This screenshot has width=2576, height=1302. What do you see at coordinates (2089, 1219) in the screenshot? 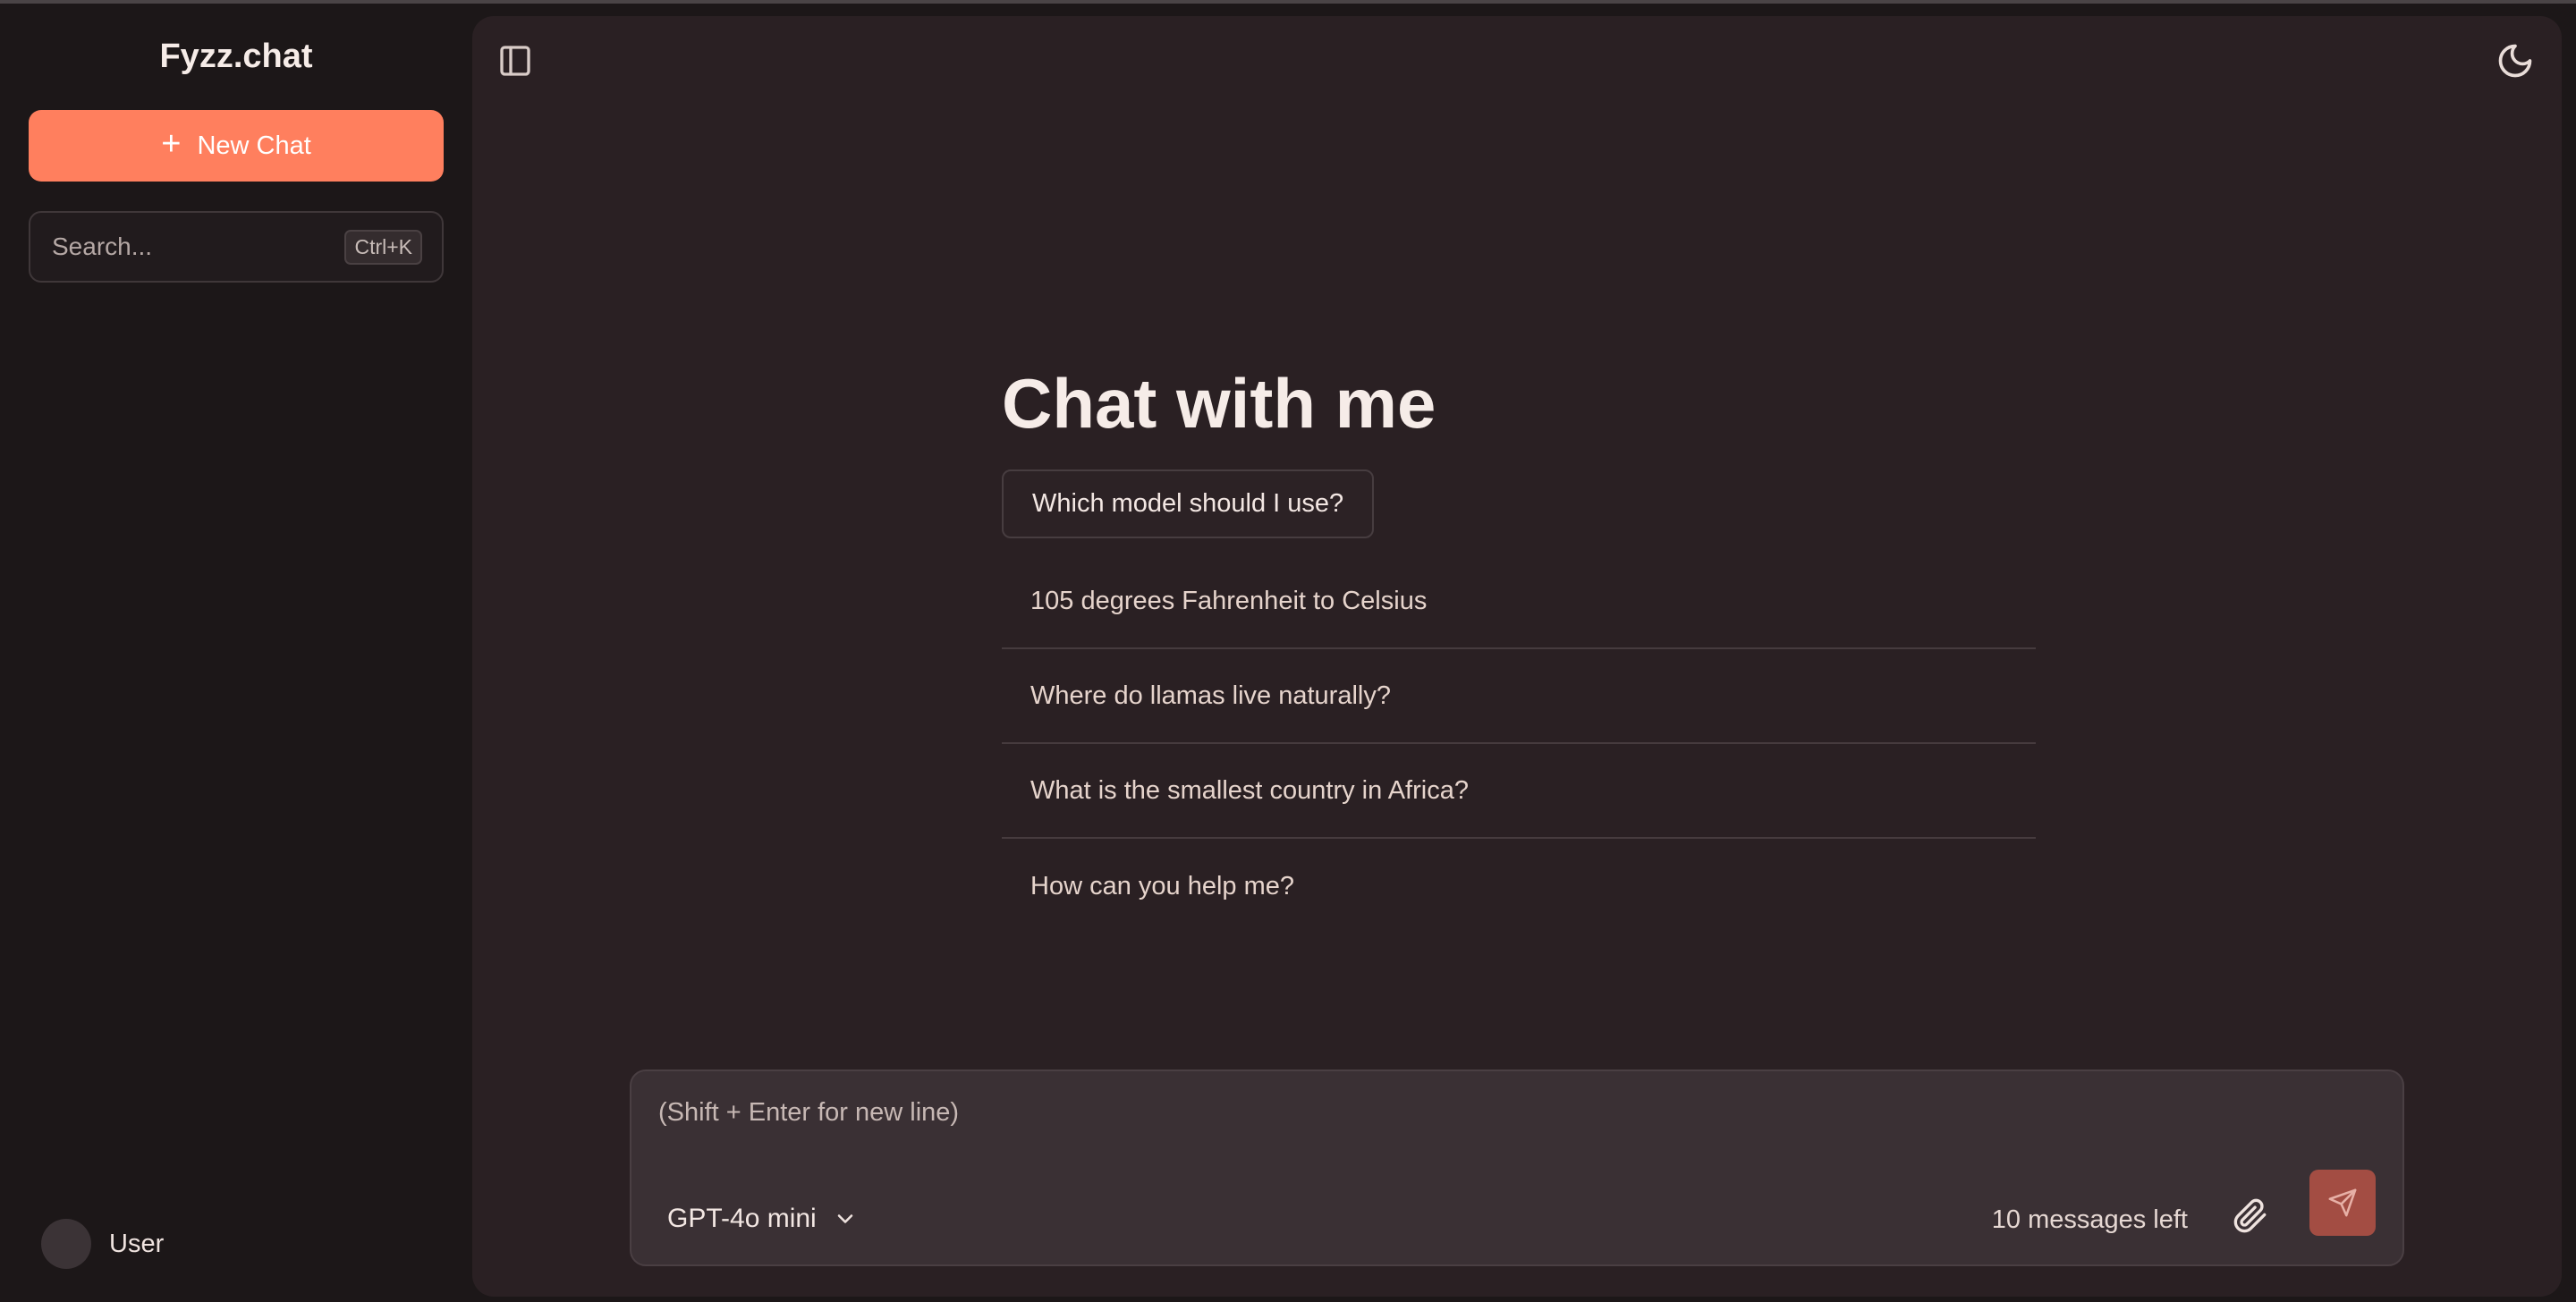
I see `messages-left-counter: 10 messages left` at bounding box center [2089, 1219].